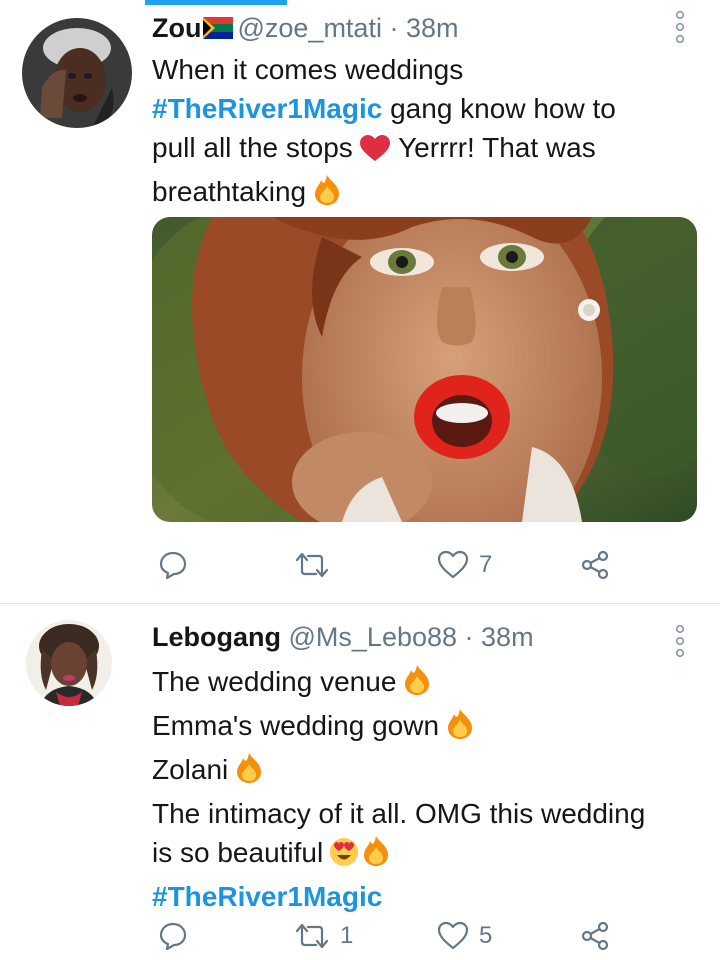 This screenshot has height=960, width=720. Describe the element at coordinates (398, 684) in the screenshot. I see `tweet-line: The wedding venue` at that location.